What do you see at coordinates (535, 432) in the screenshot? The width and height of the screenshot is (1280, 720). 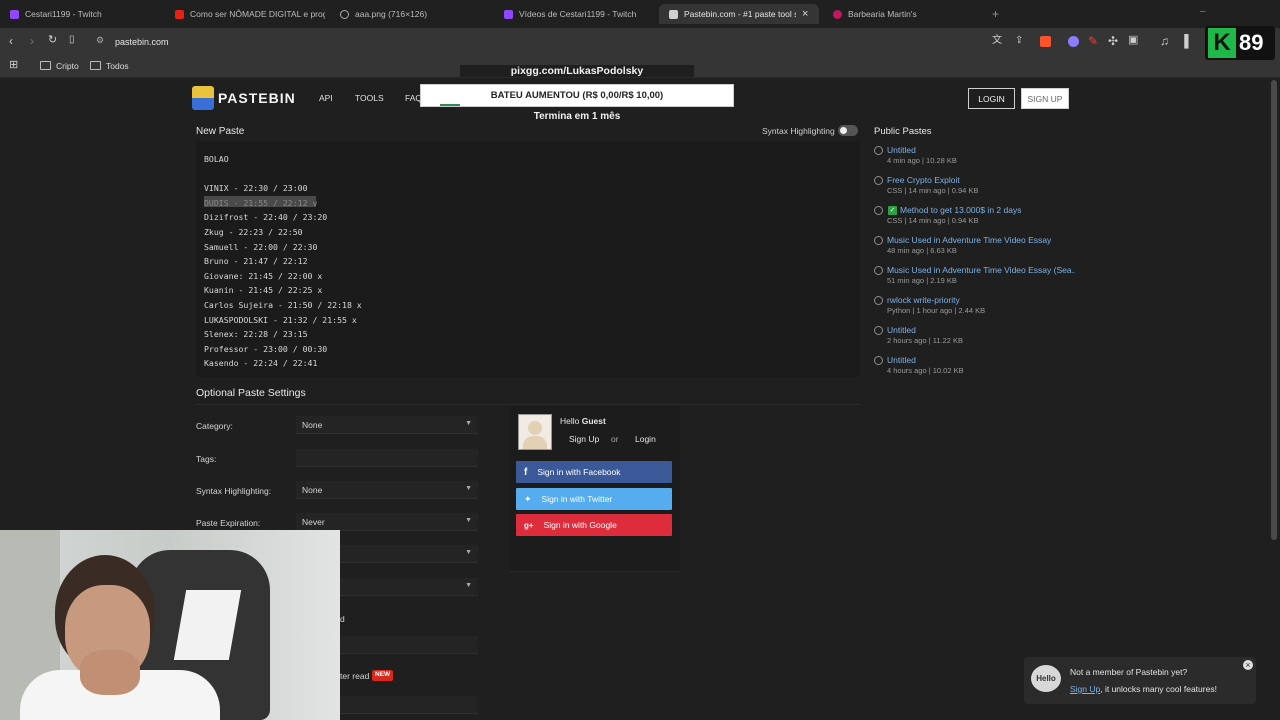 I see `avatar` at bounding box center [535, 432].